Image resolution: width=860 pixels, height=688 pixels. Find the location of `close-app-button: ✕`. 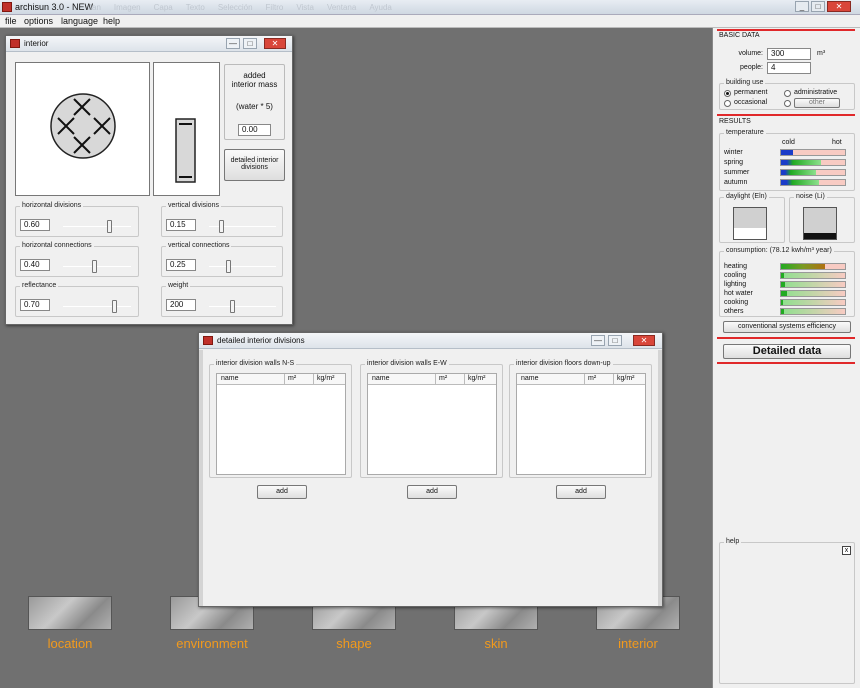

close-app-button: ✕ is located at coordinates (839, 6).